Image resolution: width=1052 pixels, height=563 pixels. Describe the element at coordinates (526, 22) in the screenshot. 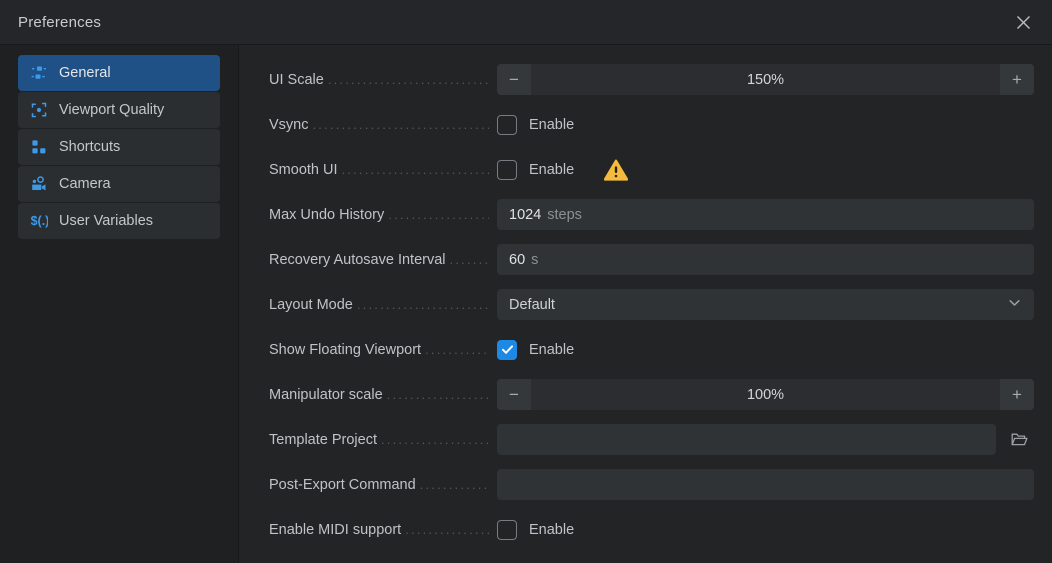

I see `window-titlebar: Preferences` at that location.